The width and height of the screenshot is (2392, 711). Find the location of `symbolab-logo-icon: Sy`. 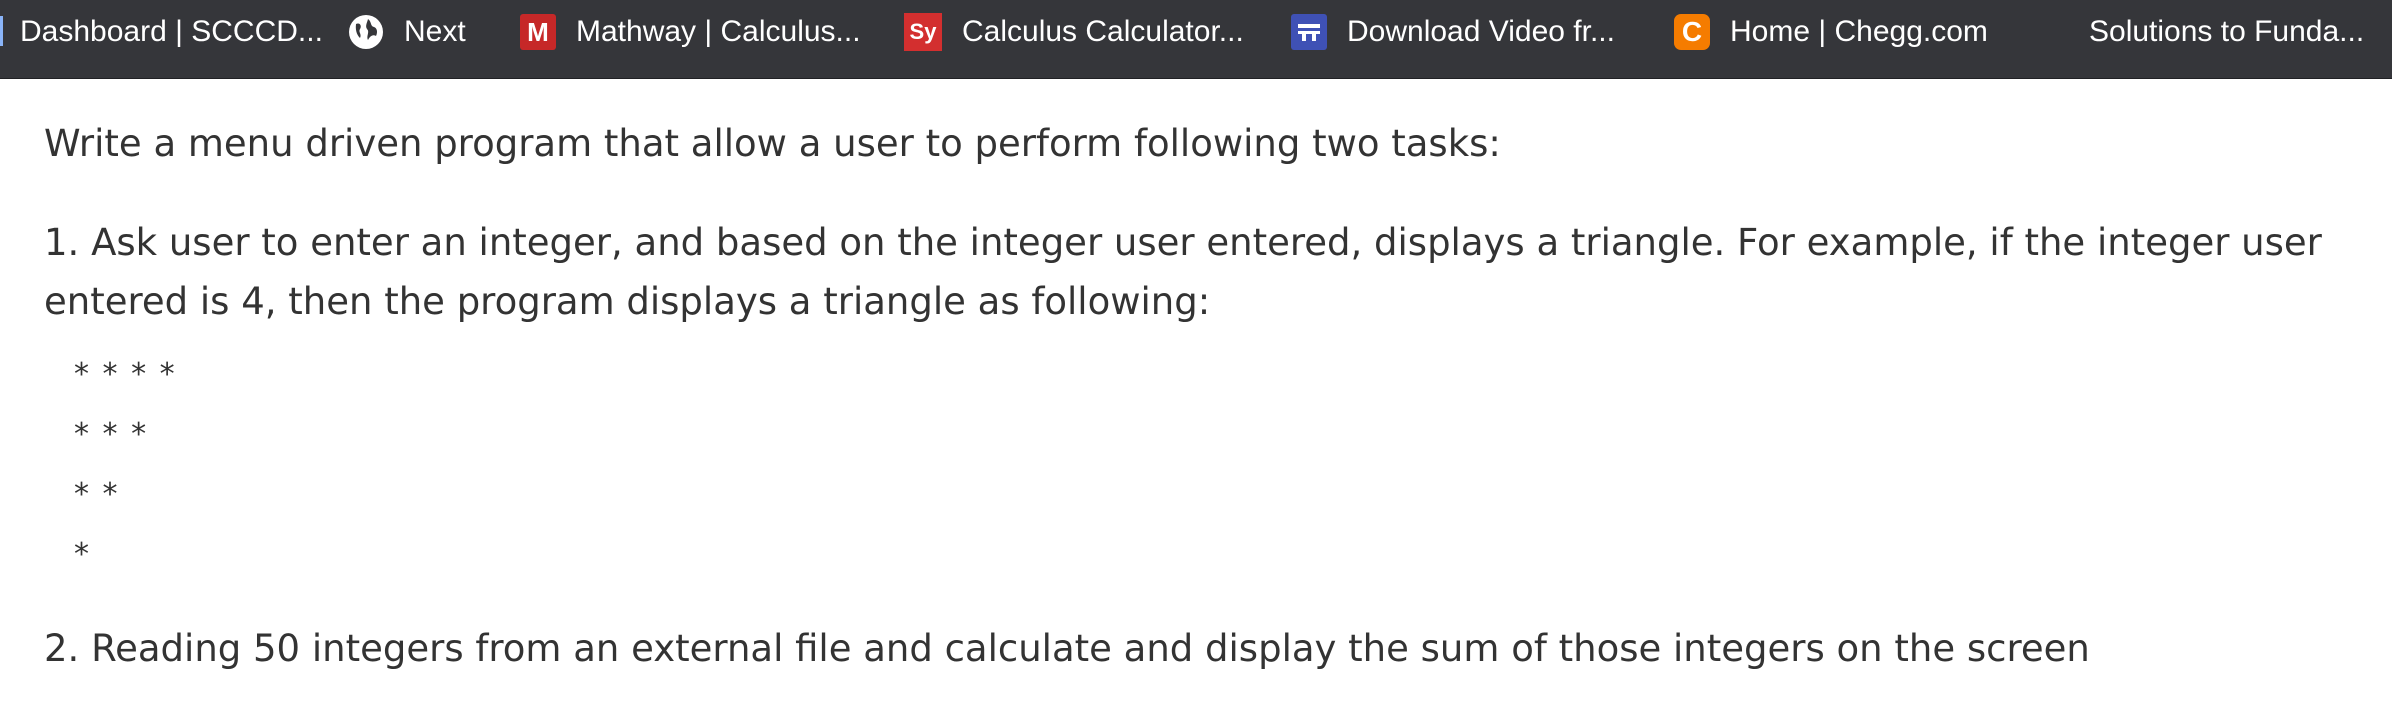

symbolab-logo-icon: Sy is located at coordinates (923, 32).